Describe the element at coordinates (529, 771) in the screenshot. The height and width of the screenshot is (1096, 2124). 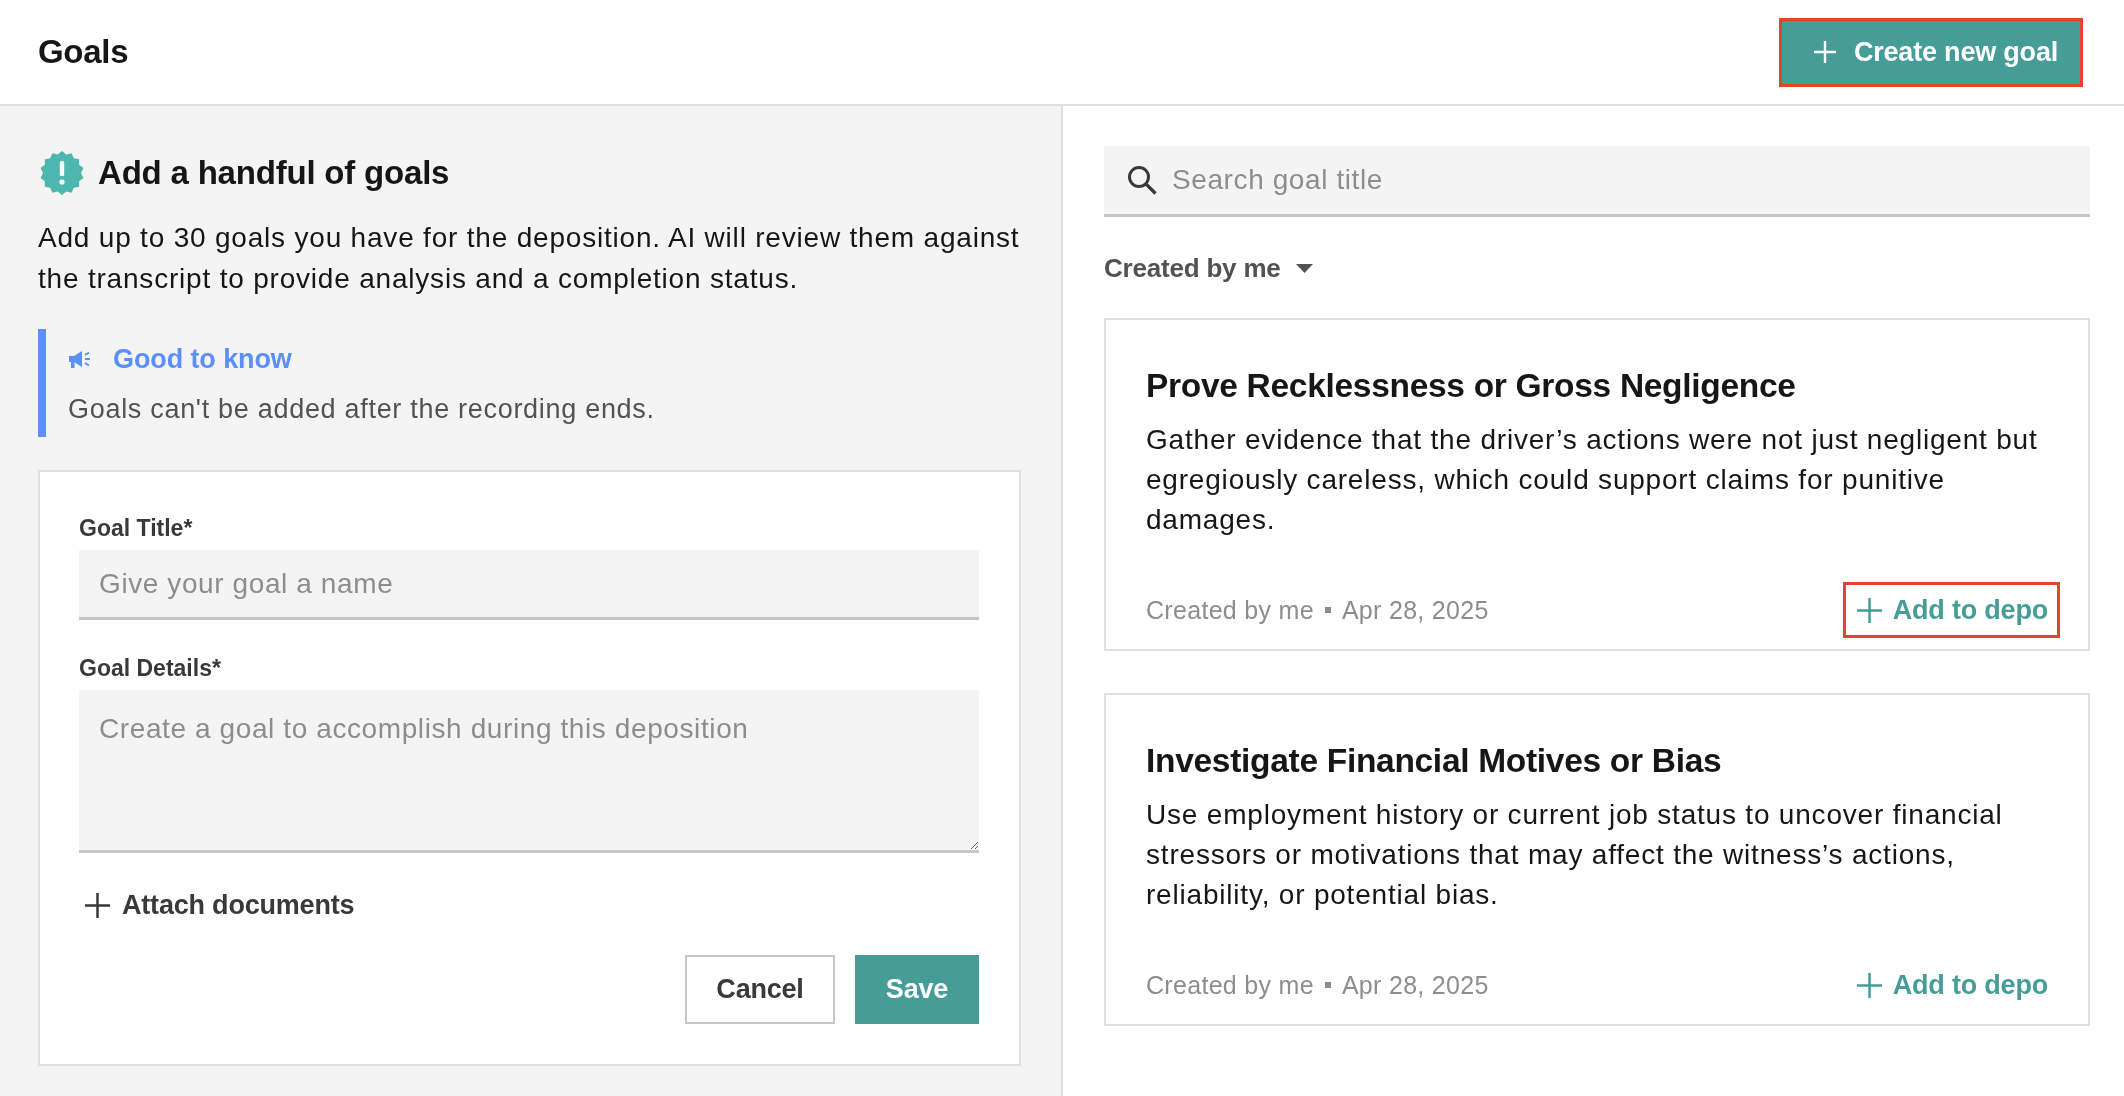
I see `textarea-field: Create a goal to accomplish during this deposition` at that location.